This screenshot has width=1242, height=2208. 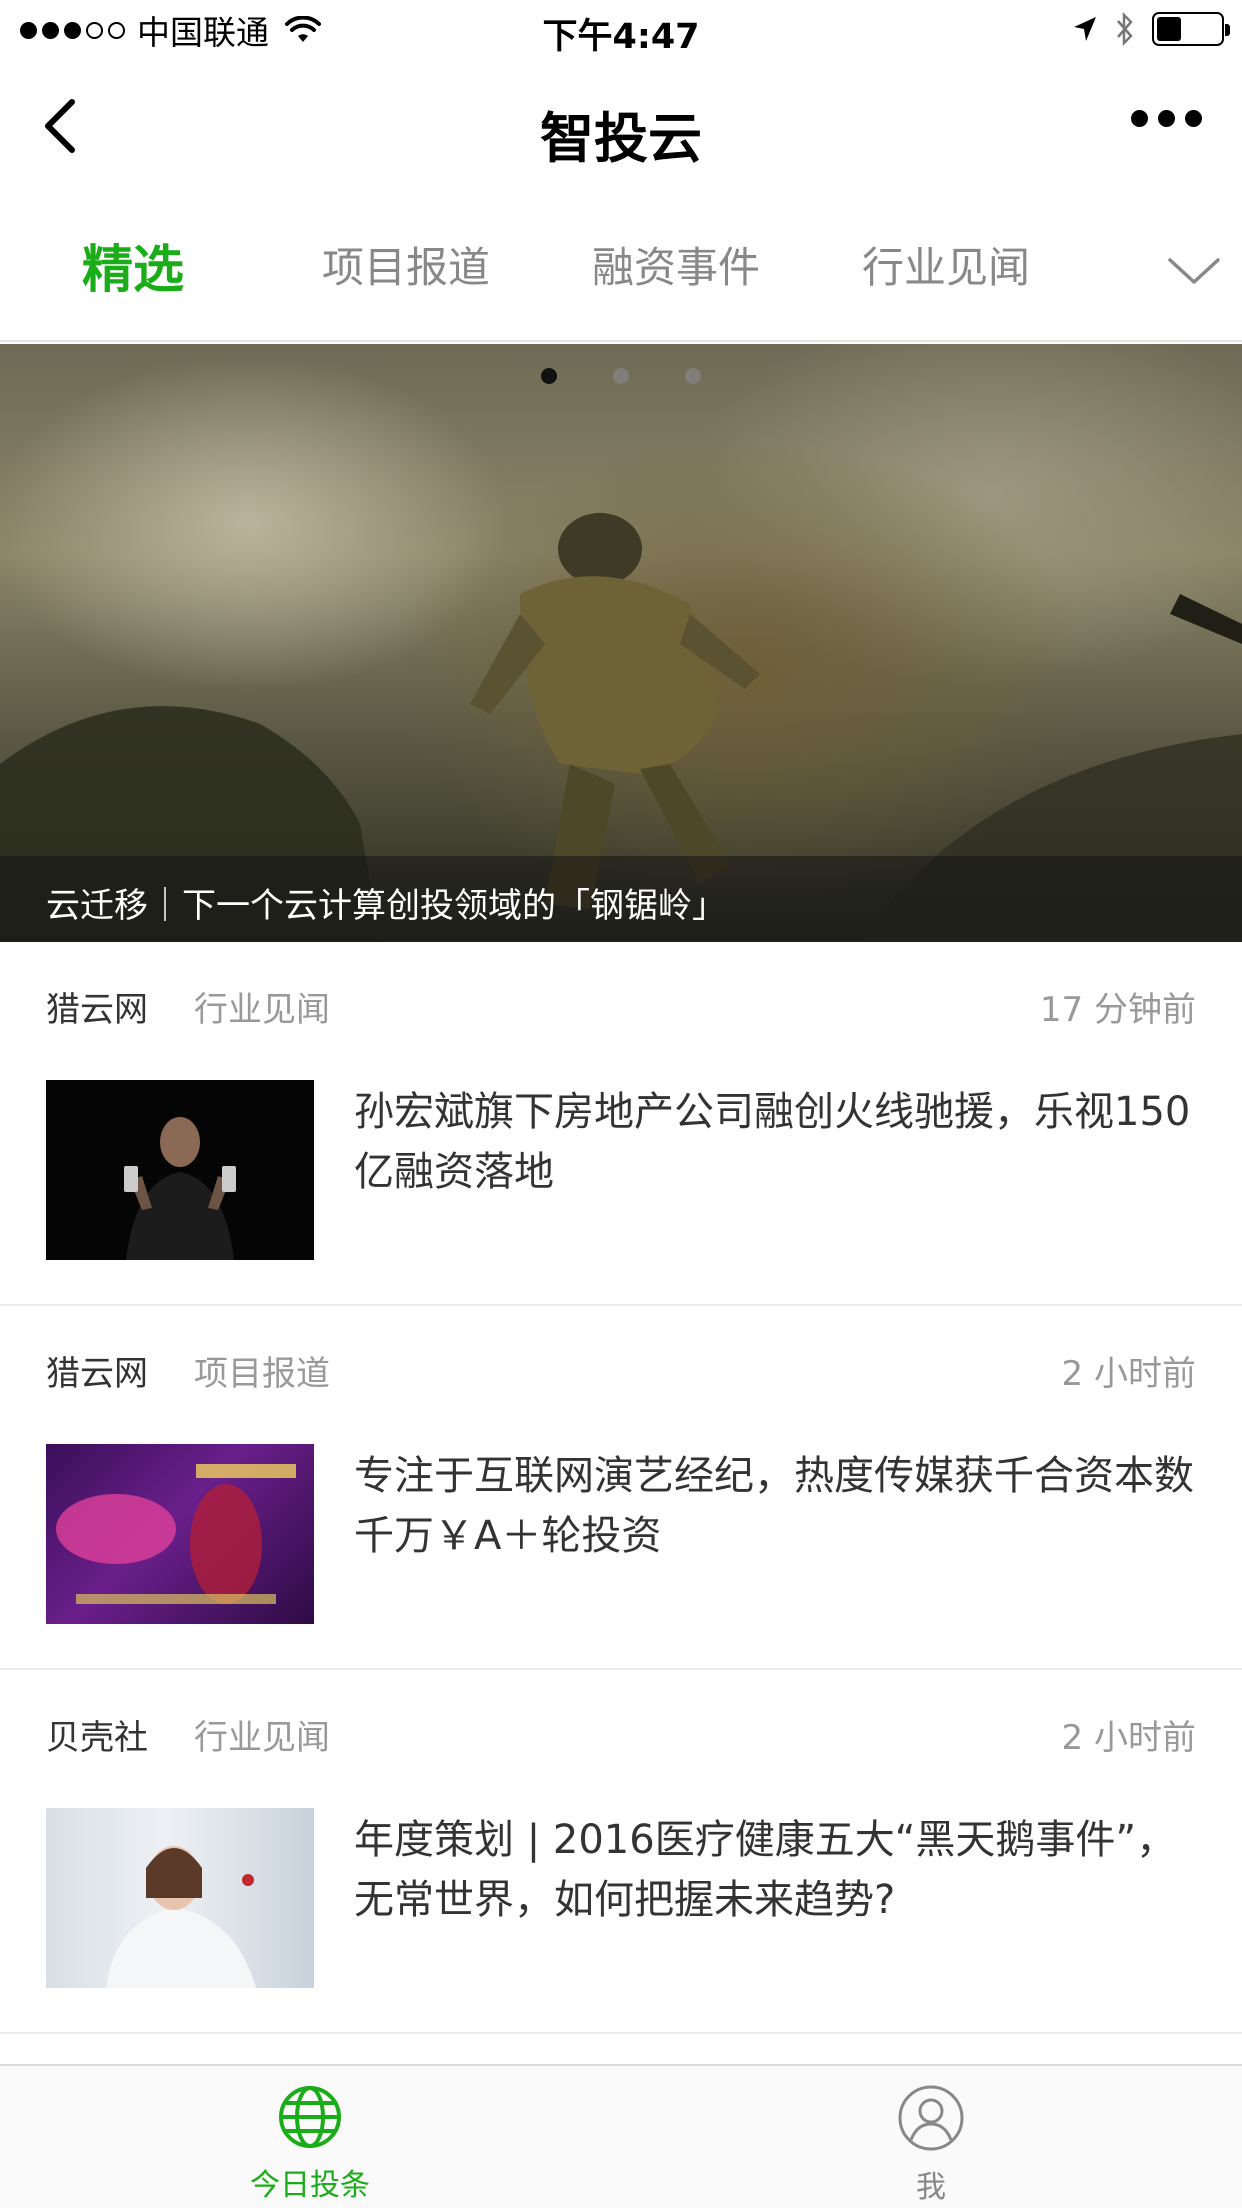 I want to click on bluetooth-icon, so click(x=1125, y=29).